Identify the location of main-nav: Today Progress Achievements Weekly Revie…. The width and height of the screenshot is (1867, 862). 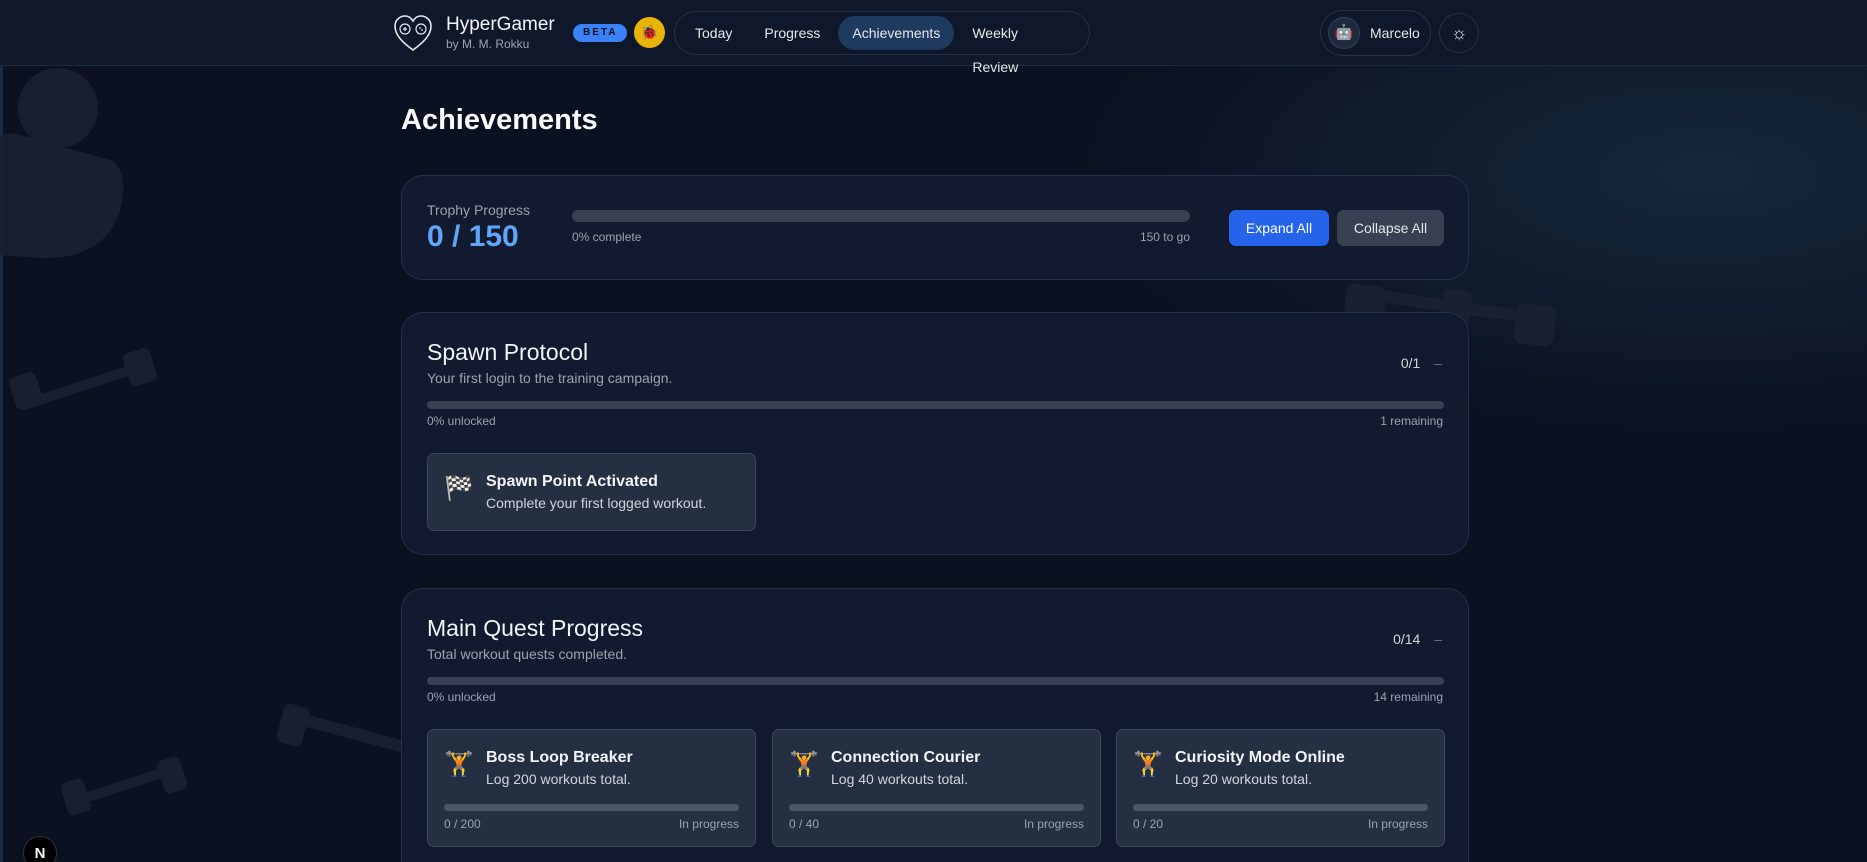
(882, 43).